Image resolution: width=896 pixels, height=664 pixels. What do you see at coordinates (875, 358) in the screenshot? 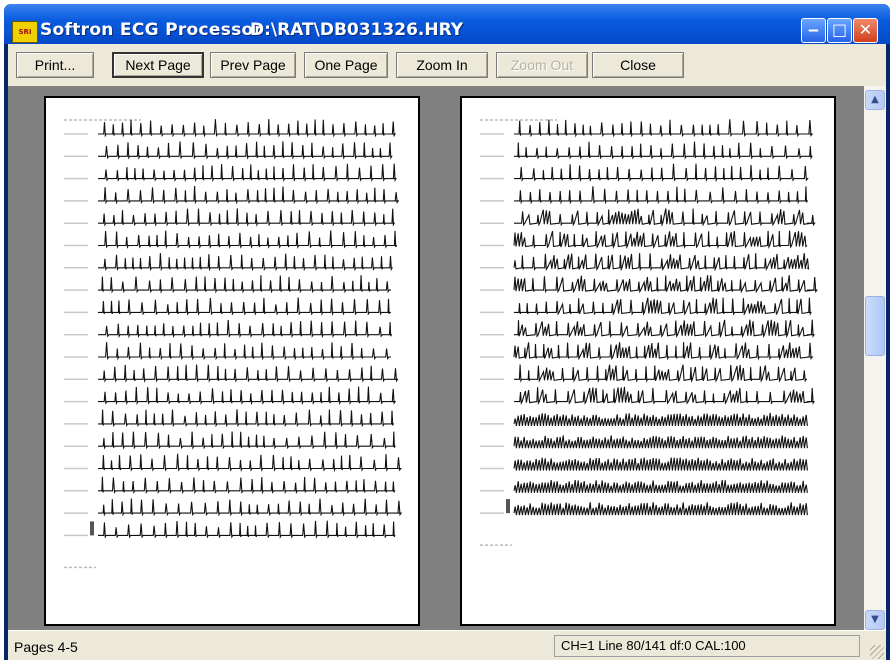
I see `vertical-scrollbar: ▲ ▼` at bounding box center [875, 358].